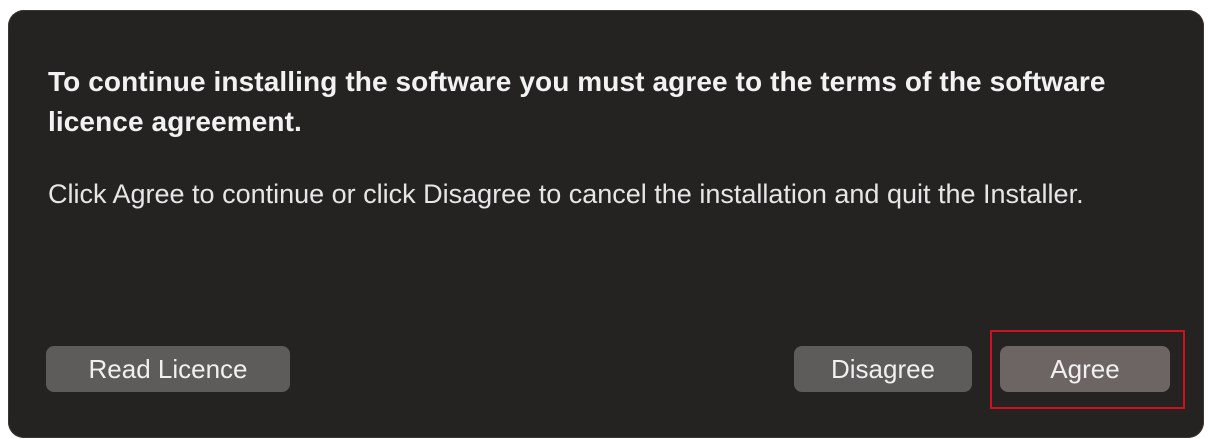 This screenshot has height=439, width=1212. Describe the element at coordinates (1085, 369) in the screenshot. I see `agree-button: Agree` at that location.